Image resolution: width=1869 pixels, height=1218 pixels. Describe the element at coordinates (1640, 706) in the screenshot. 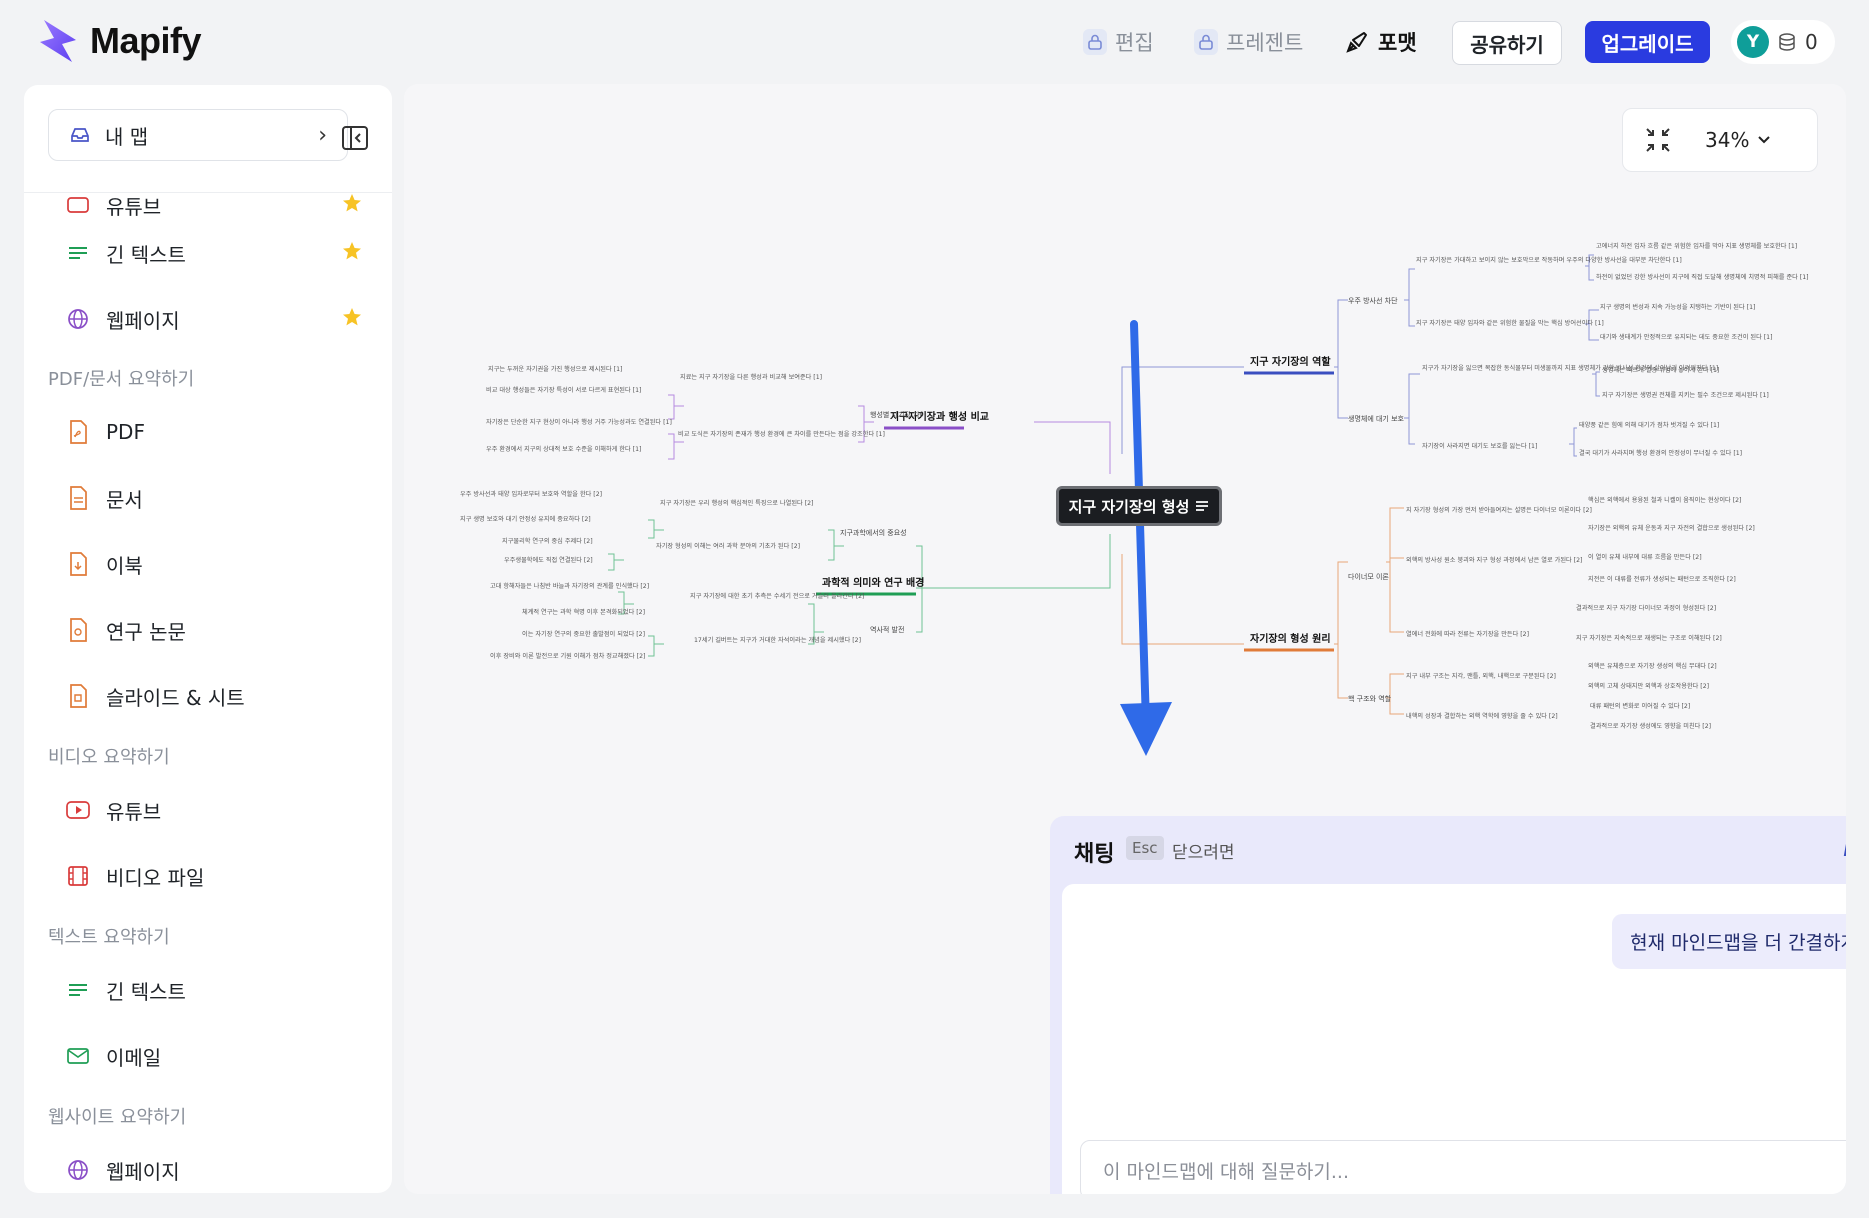

I see `mindmap-leaf: 대류 패턴의 변화로 이어질 수 있다 [2]` at that location.